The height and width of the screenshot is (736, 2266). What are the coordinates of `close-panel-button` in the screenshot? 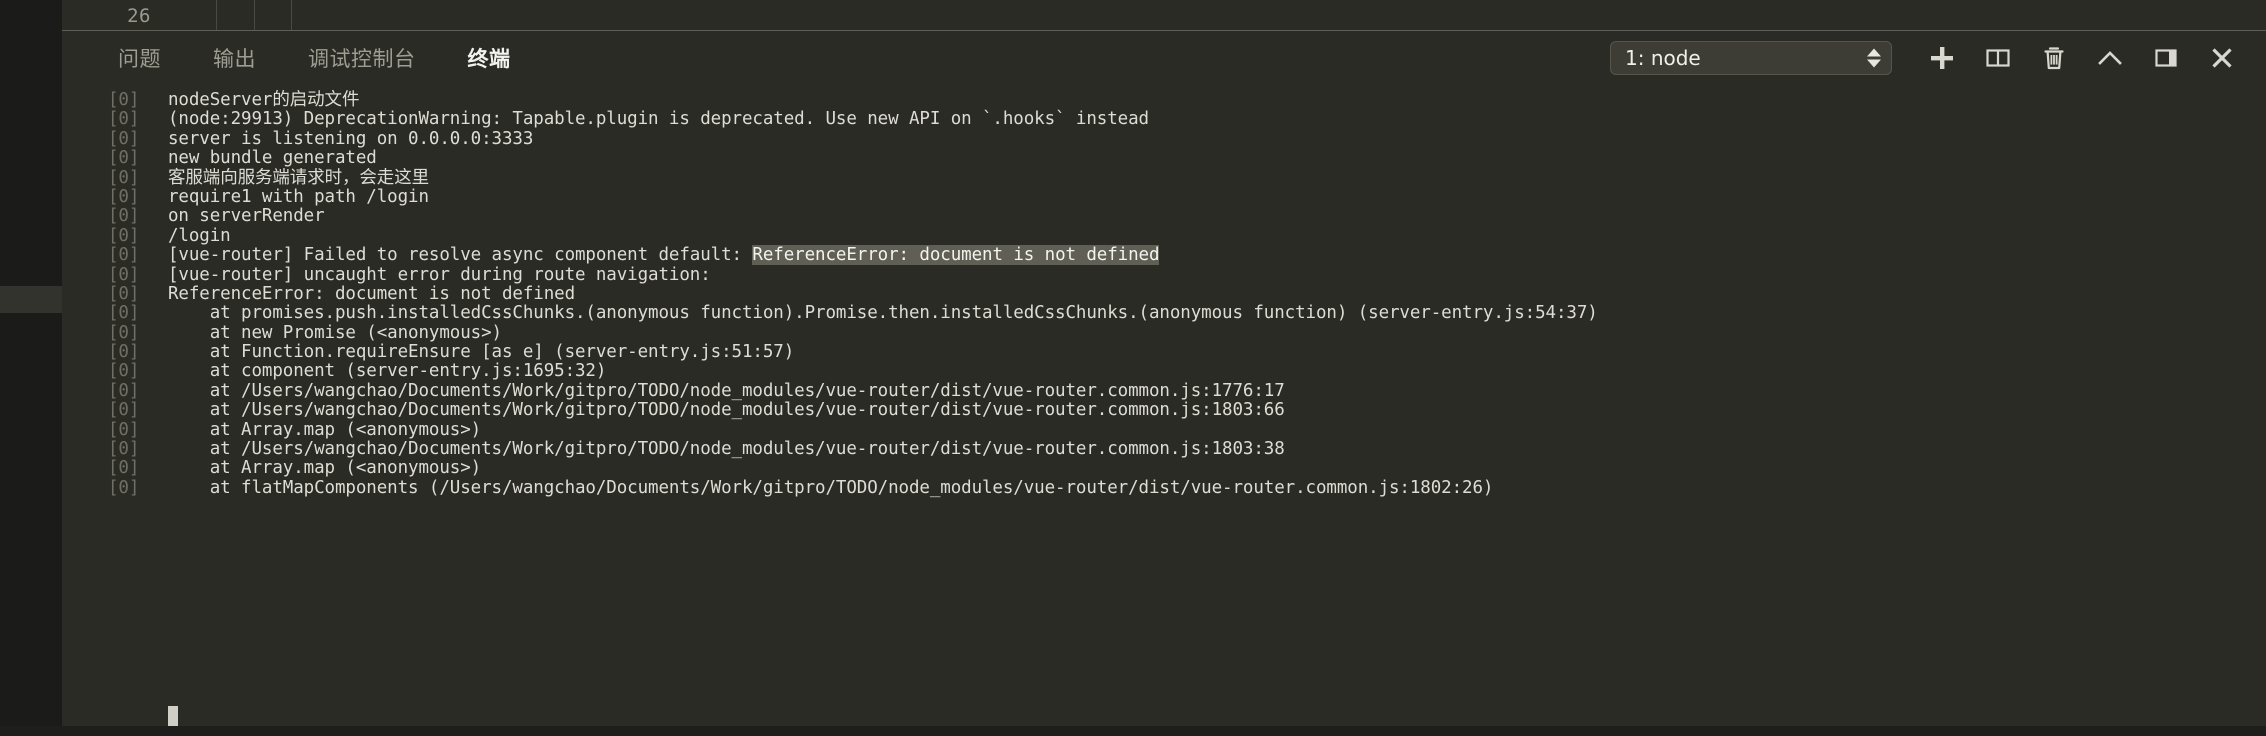 It's located at (2222, 58).